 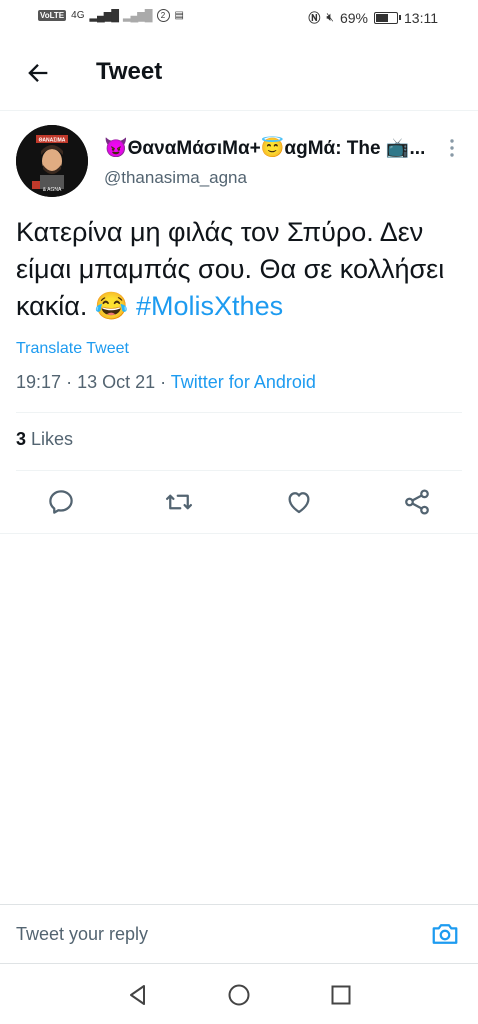 I want to click on camera-icon, so click(x=445, y=934).